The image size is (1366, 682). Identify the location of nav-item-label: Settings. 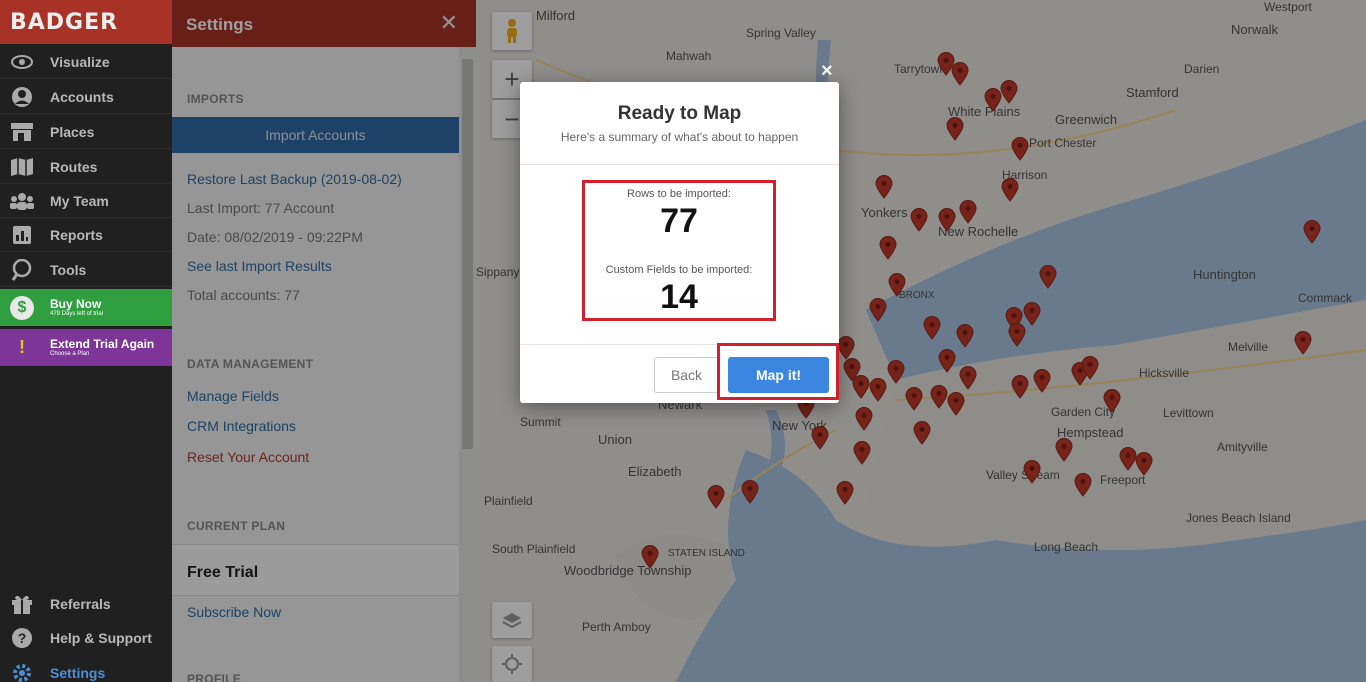
(78, 673).